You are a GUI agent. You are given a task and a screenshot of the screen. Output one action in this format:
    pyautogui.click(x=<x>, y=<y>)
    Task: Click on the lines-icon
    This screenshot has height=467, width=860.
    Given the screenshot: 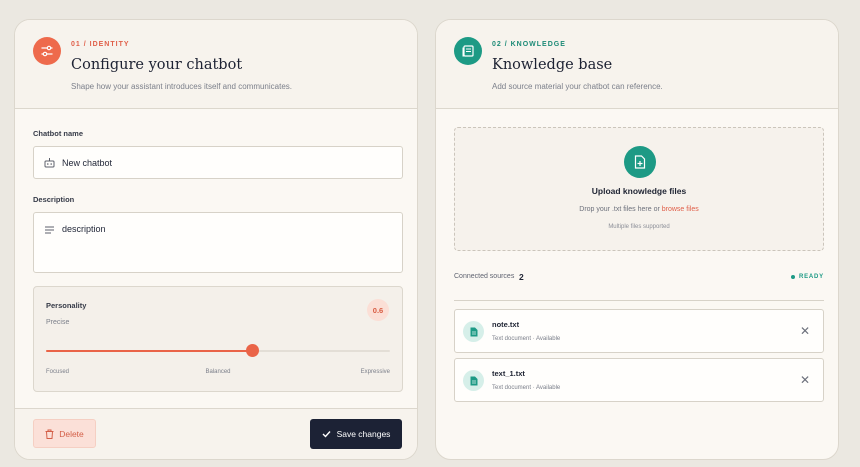 What is the action you would take?
    pyautogui.click(x=49, y=229)
    